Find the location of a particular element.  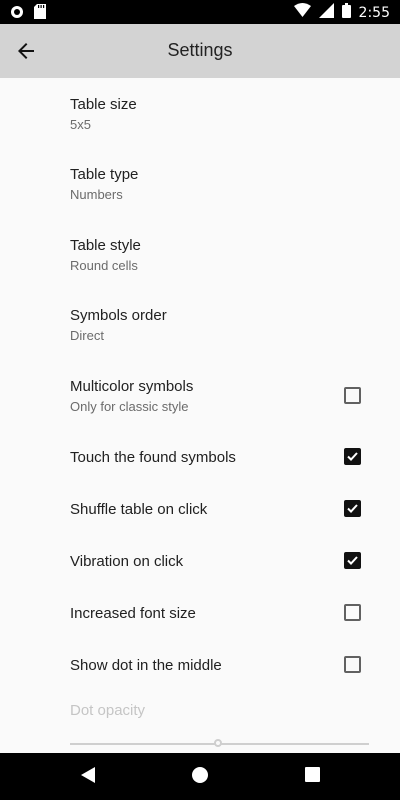

pref-table-size: Table size 5x5 is located at coordinates (235, 114).